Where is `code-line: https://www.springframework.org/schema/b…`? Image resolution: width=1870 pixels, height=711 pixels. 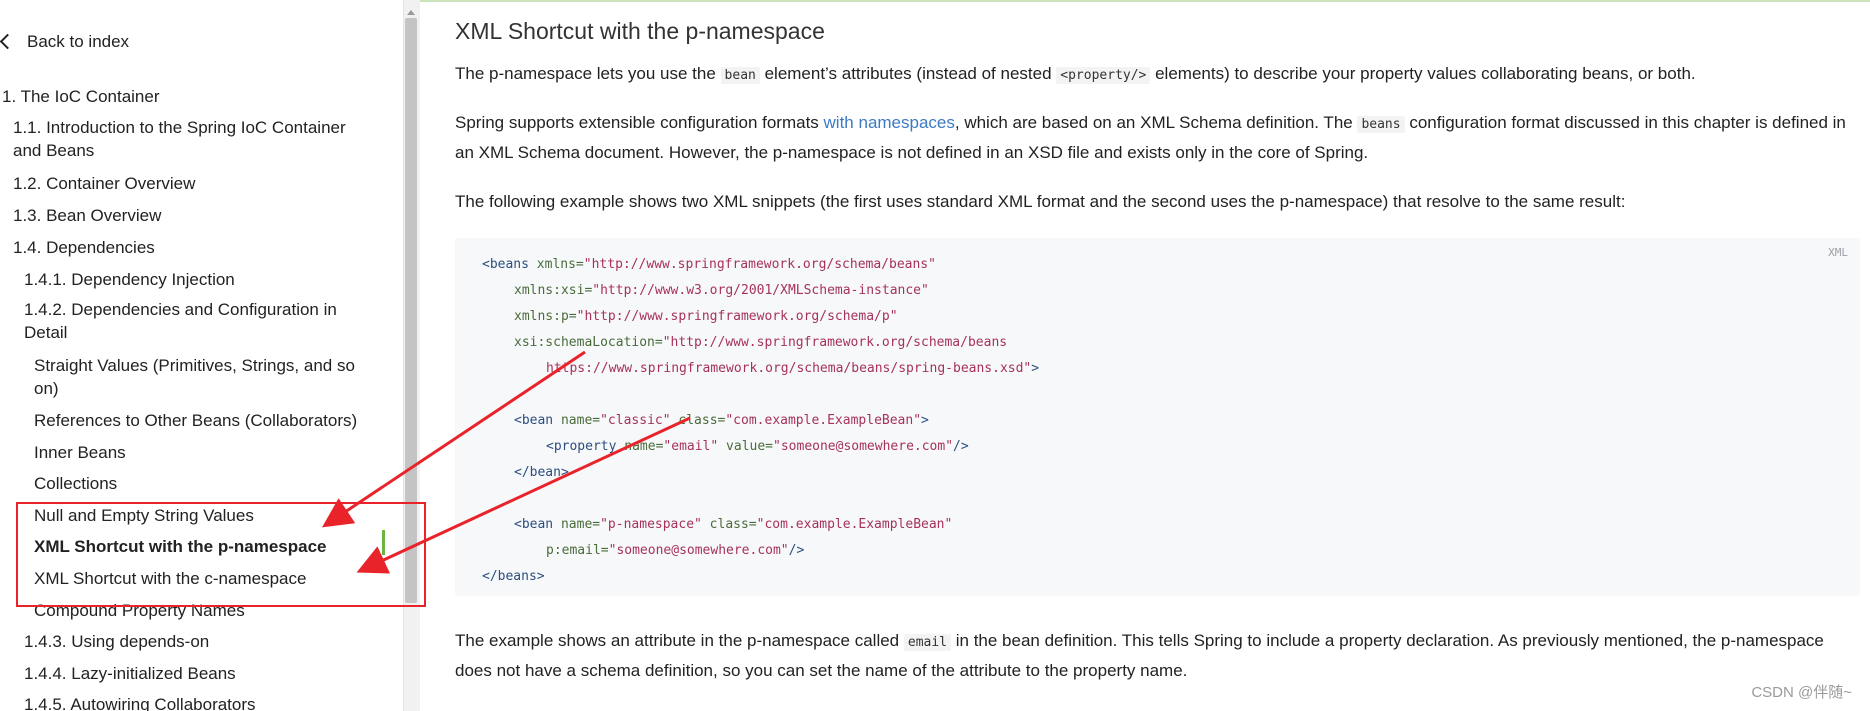 code-line: https://www.springframework.org/schema/b… is located at coordinates (792, 369).